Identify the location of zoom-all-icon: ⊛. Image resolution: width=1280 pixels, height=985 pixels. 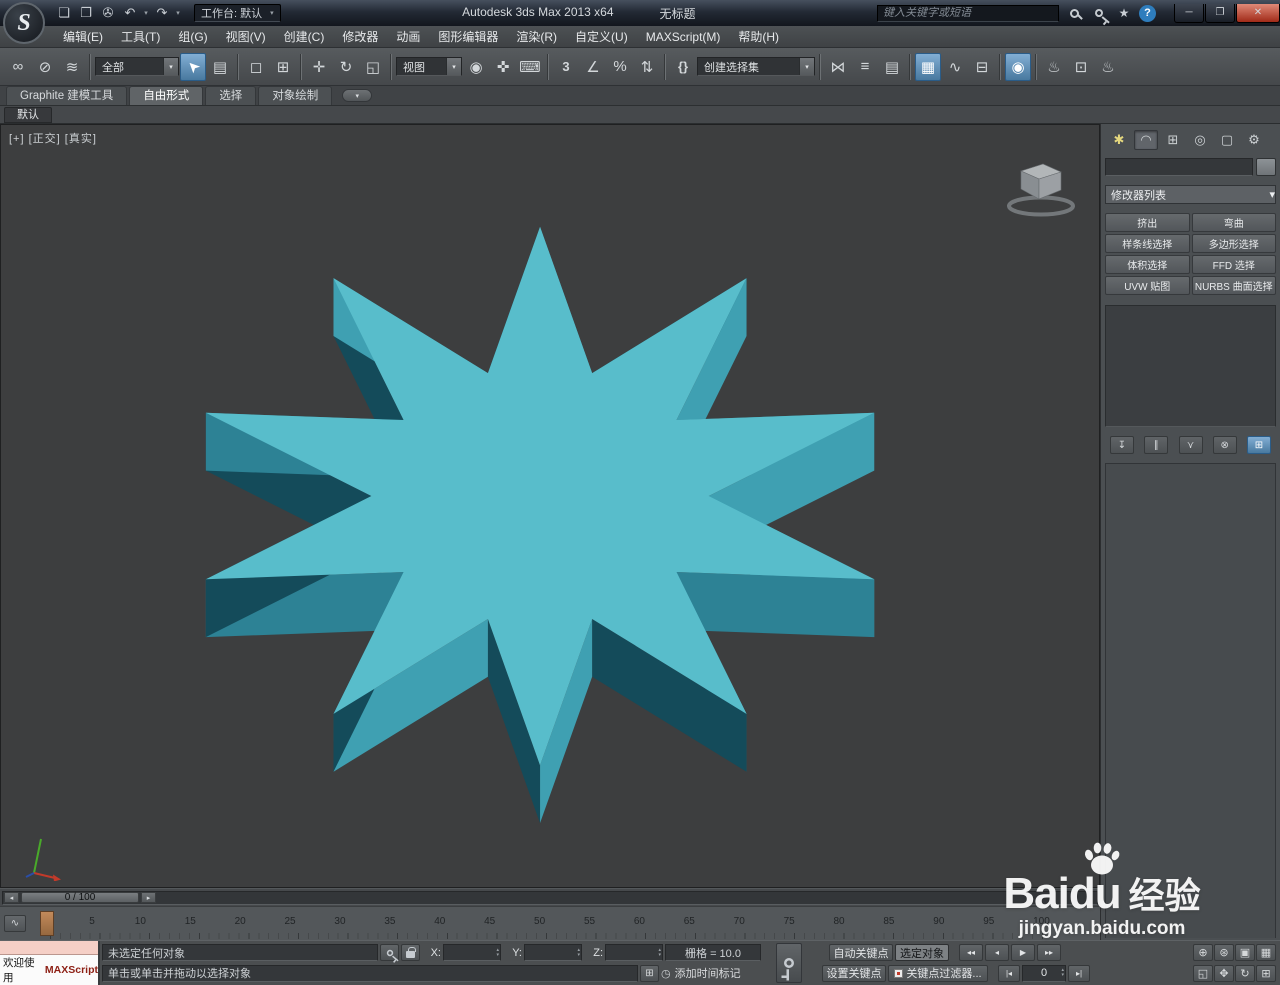
(1224, 953).